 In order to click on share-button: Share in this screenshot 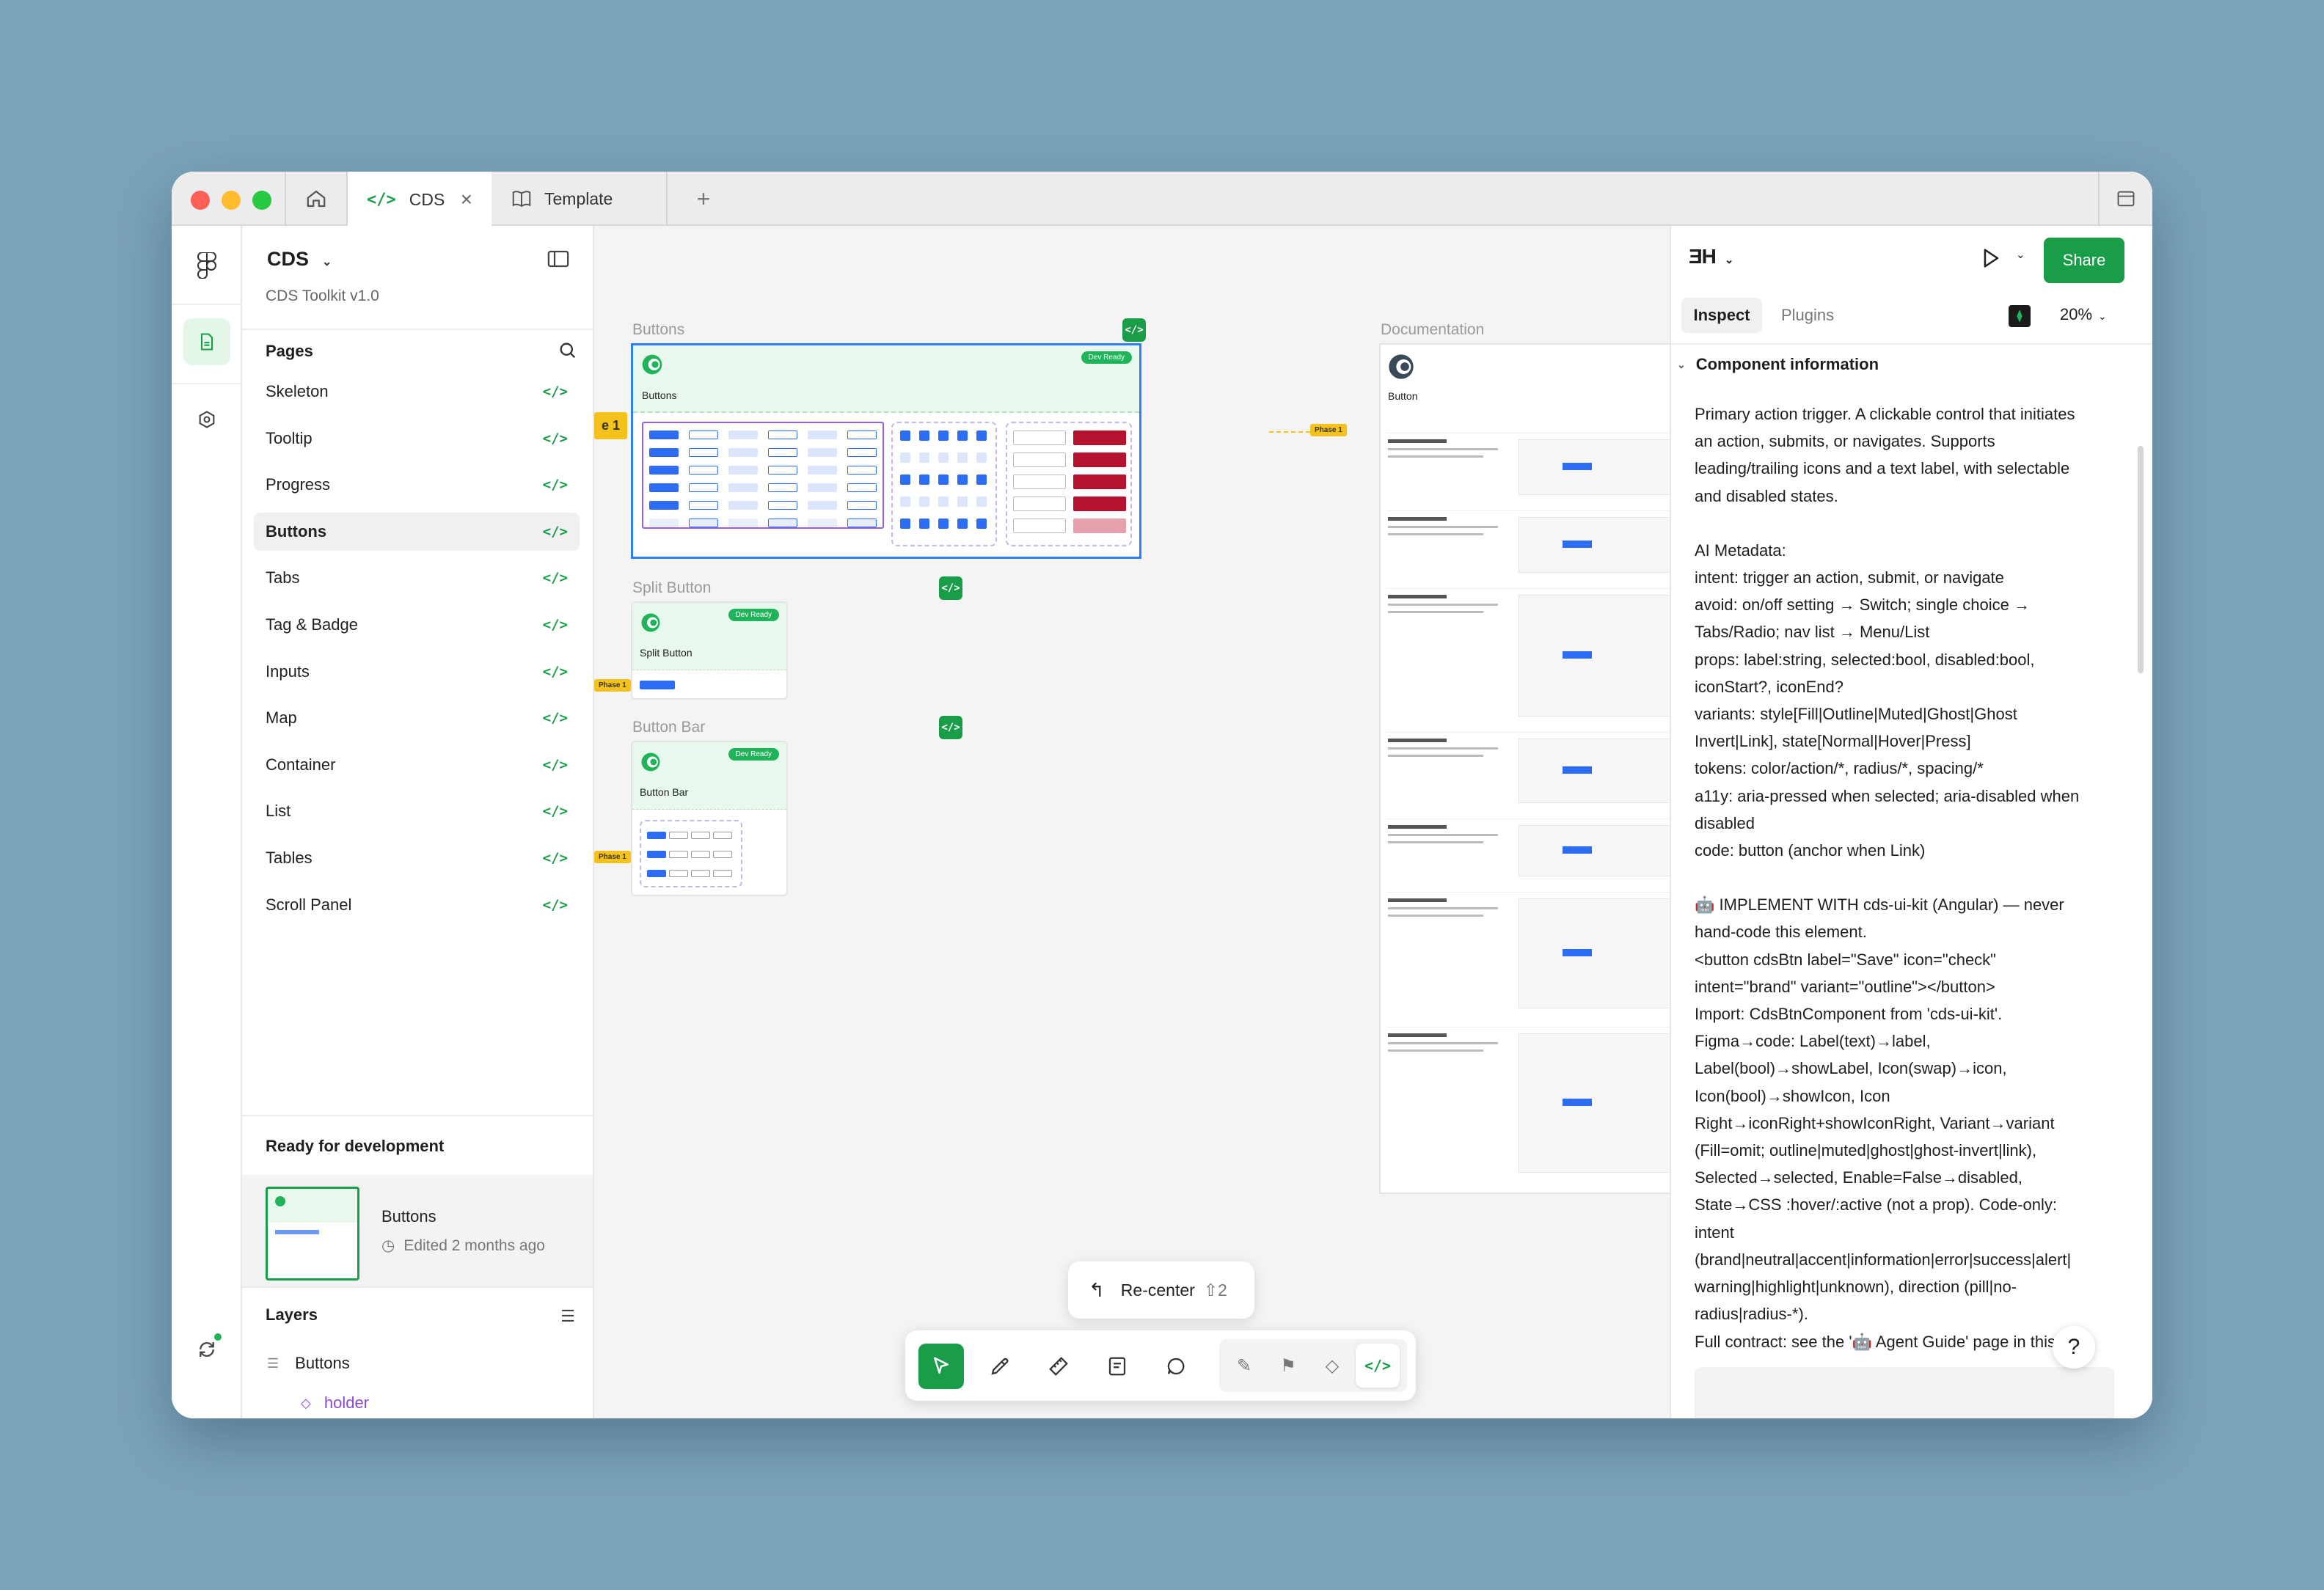, I will do `click(2084, 260)`.